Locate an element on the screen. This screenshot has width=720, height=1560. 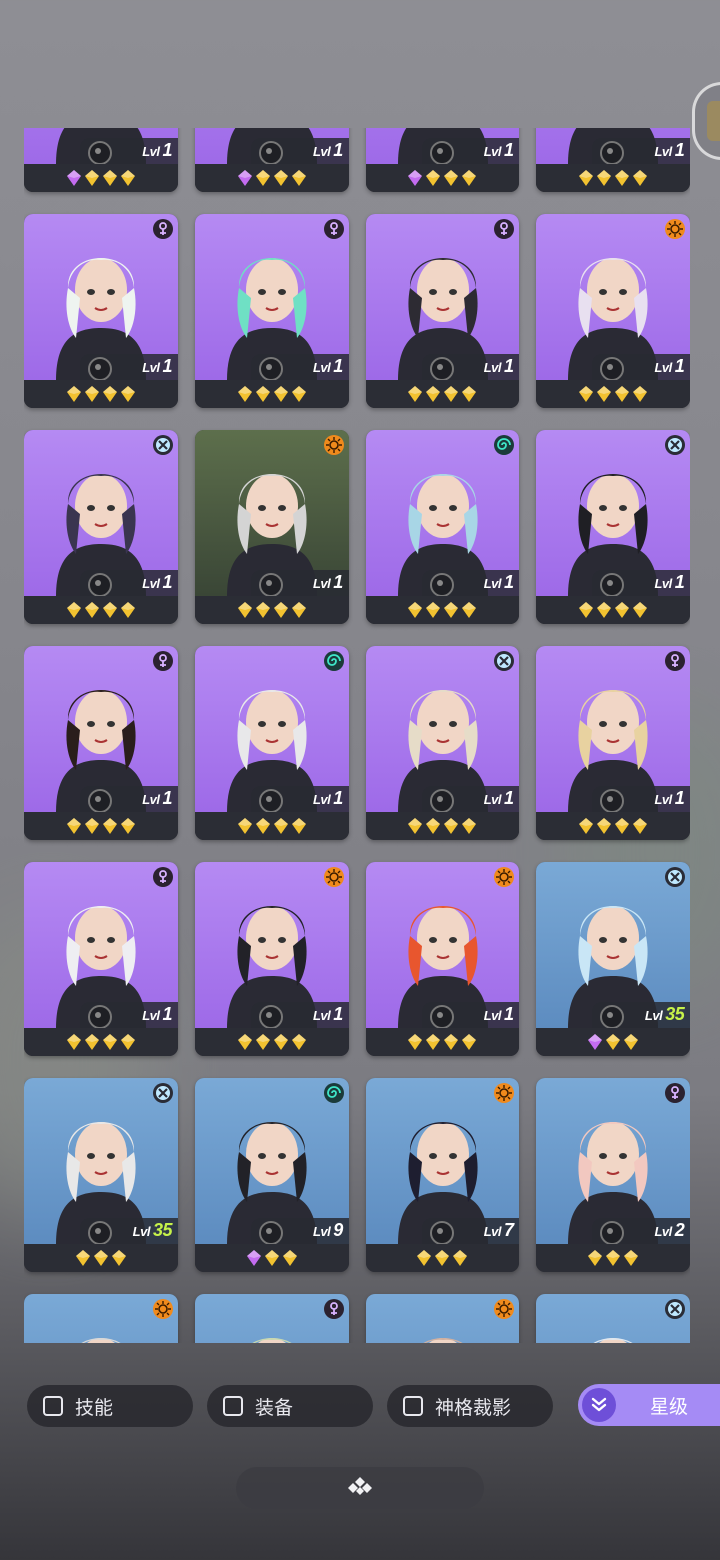
collapse-panel-button is located at coordinates (360, 1488).